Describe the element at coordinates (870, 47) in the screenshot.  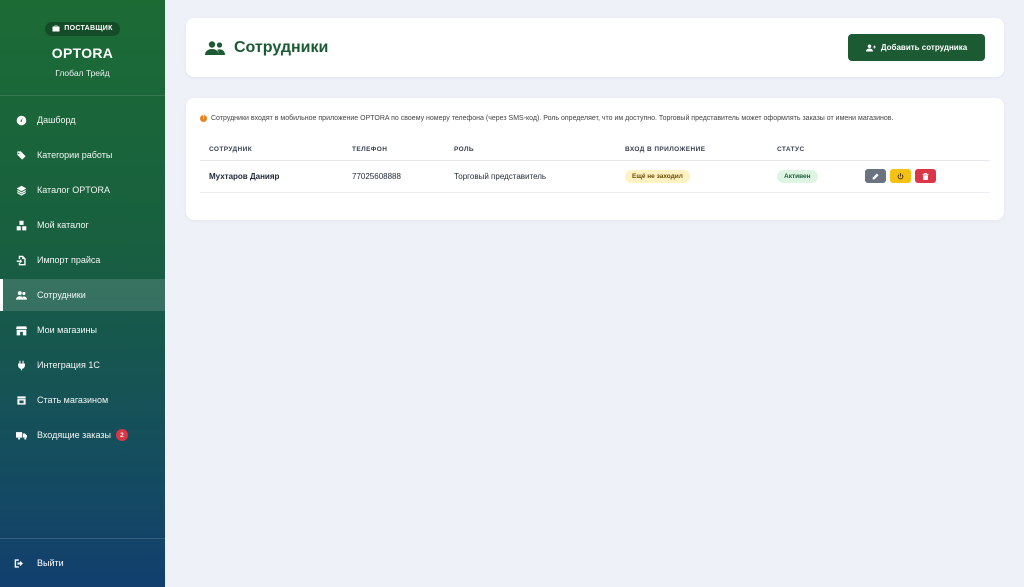
I see `user-plus-icon` at that location.